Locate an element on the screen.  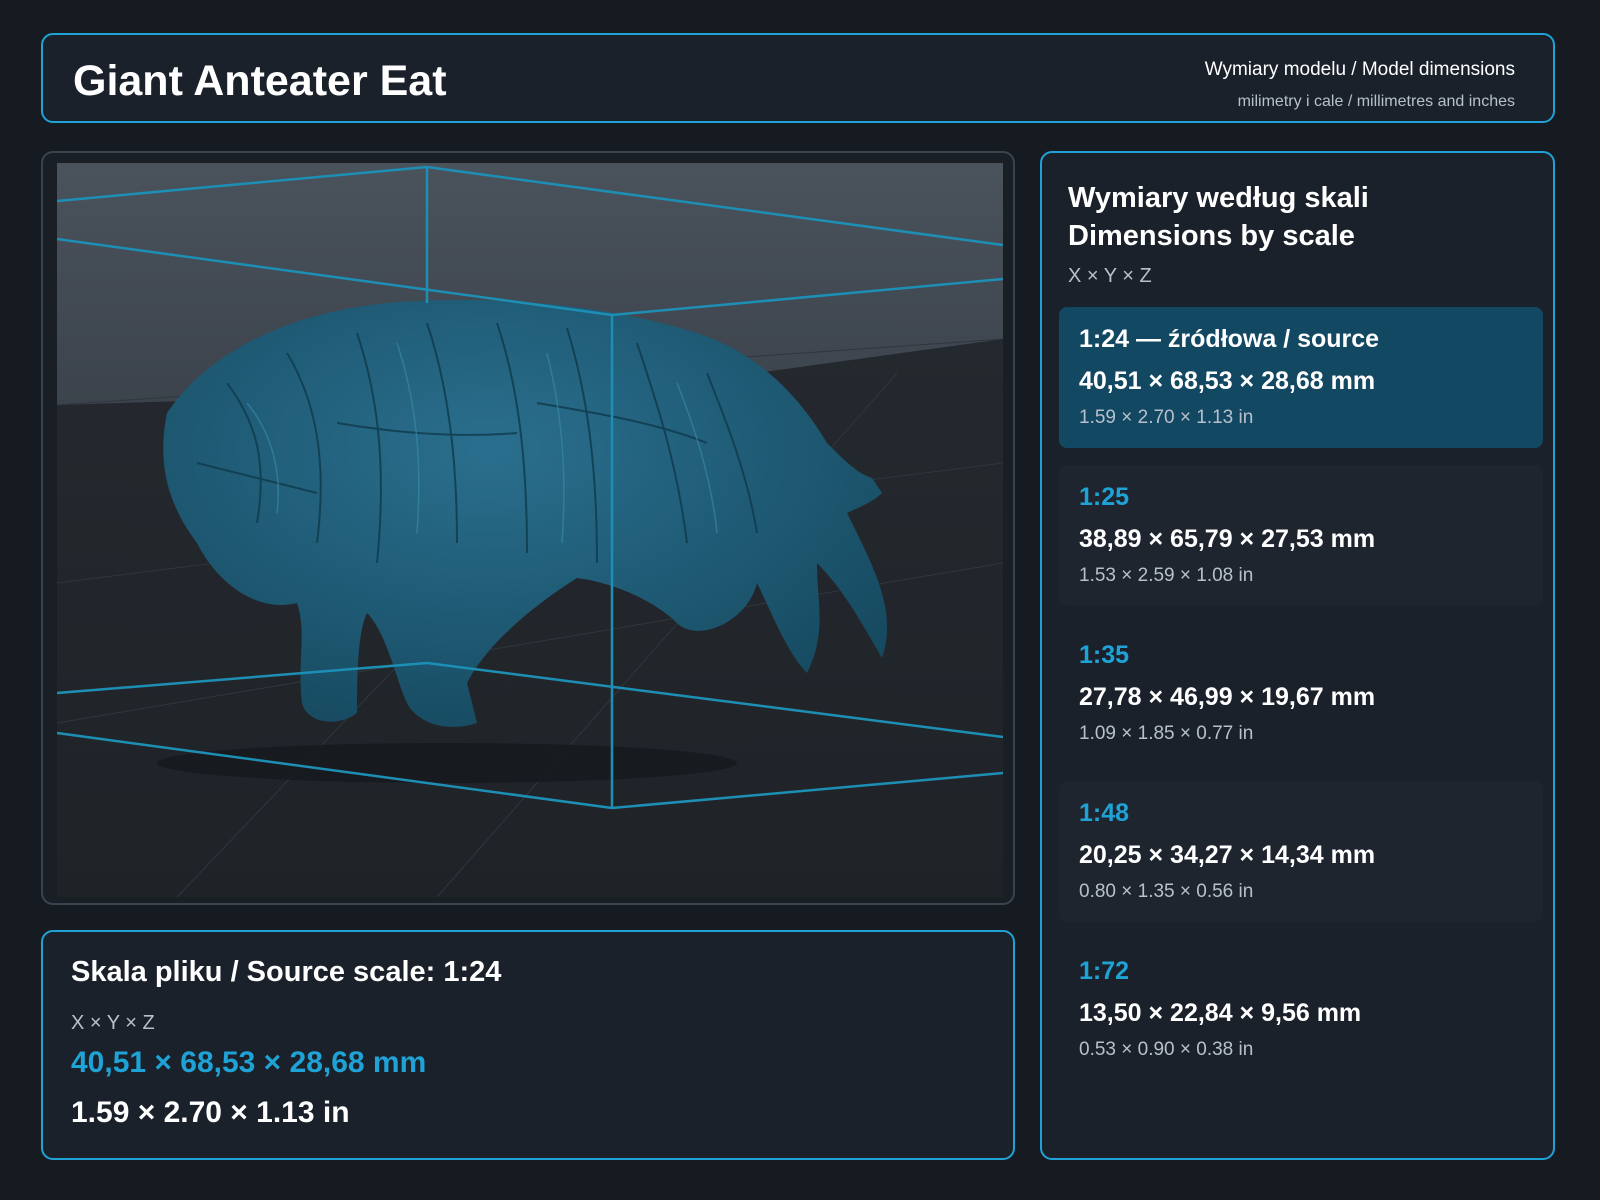
source-scale-heading: Skala pliku / Source scale: 1:24 is located at coordinates (286, 972).